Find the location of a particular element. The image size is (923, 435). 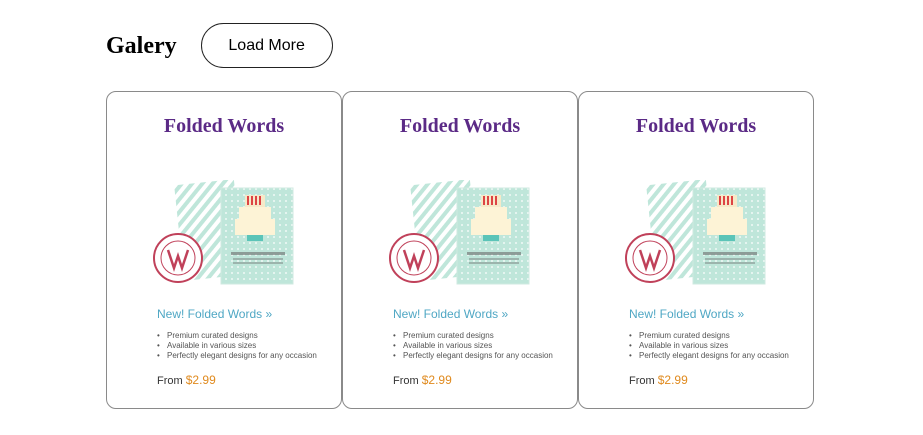

gallery-header: Galery Load More is located at coordinates (219, 45).